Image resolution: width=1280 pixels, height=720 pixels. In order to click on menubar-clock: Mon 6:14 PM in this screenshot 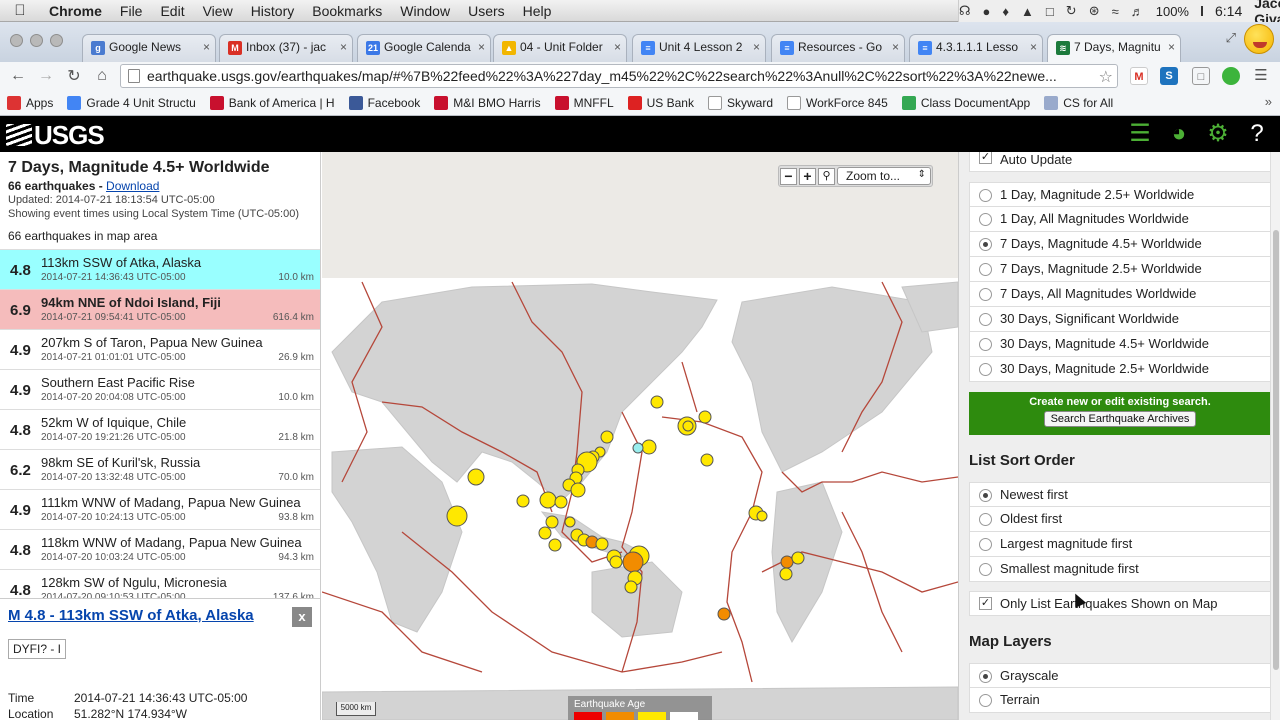, I will do `click(1228, 11)`.